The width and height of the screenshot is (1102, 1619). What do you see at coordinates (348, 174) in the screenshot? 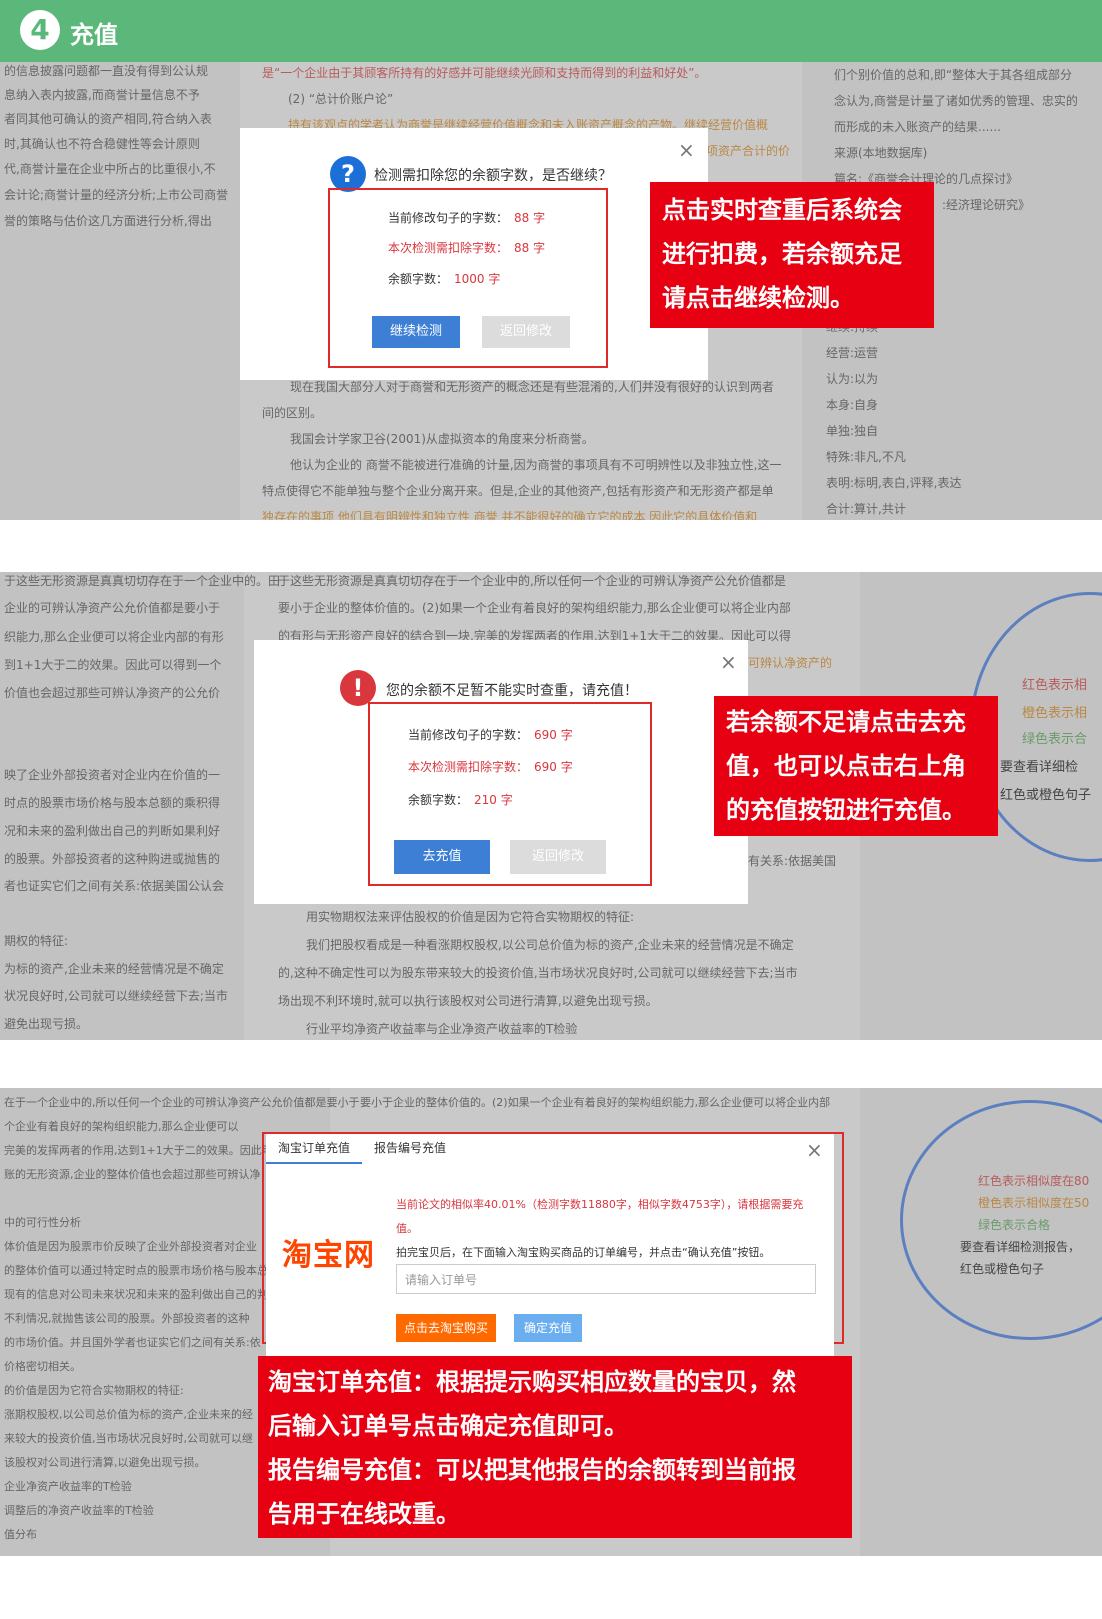
I see `question-icon: ?` at bounding box center [348, 174].